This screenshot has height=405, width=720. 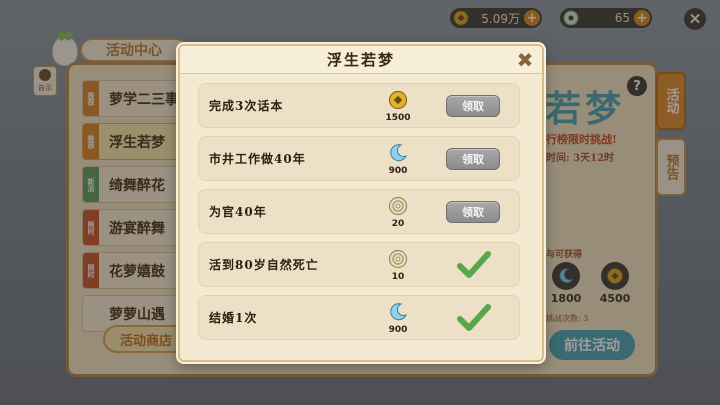 I want to click on task-reward: 20, so click(x=398, y=212).